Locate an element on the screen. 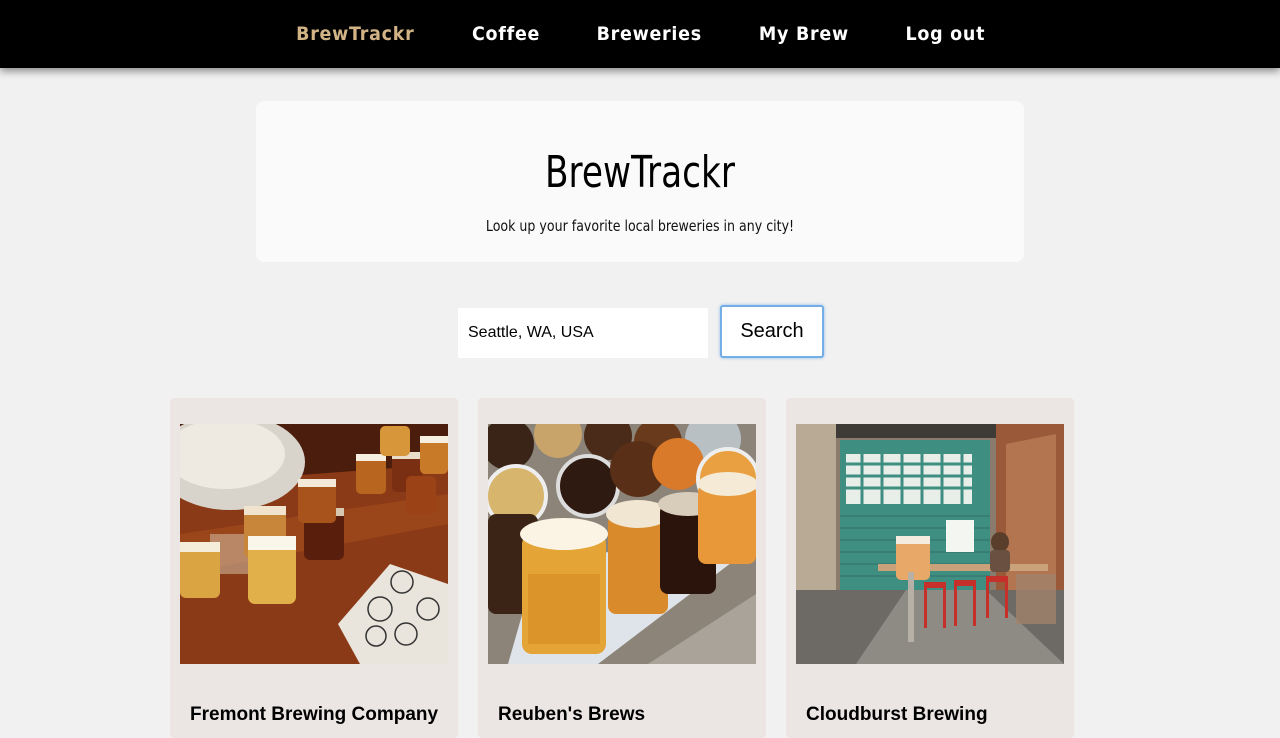  brewery-card-cloudburst: Cloudburst Brewing is located at coordinates (930, 568).